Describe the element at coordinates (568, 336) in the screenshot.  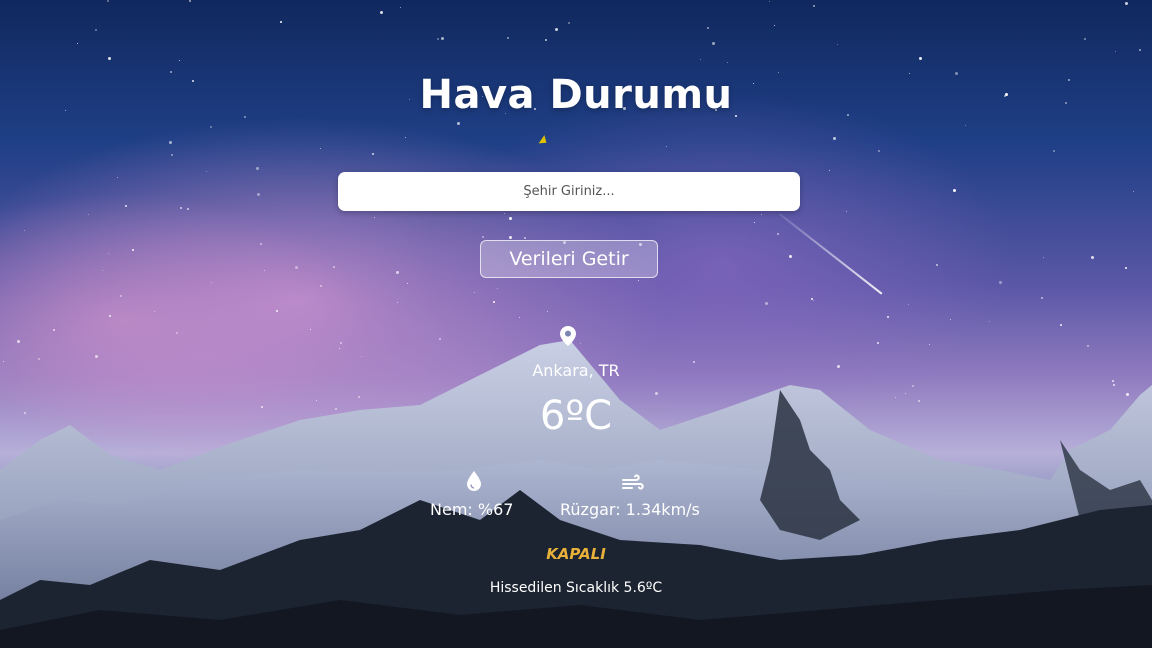
I see `map-pin-icon` at that location.